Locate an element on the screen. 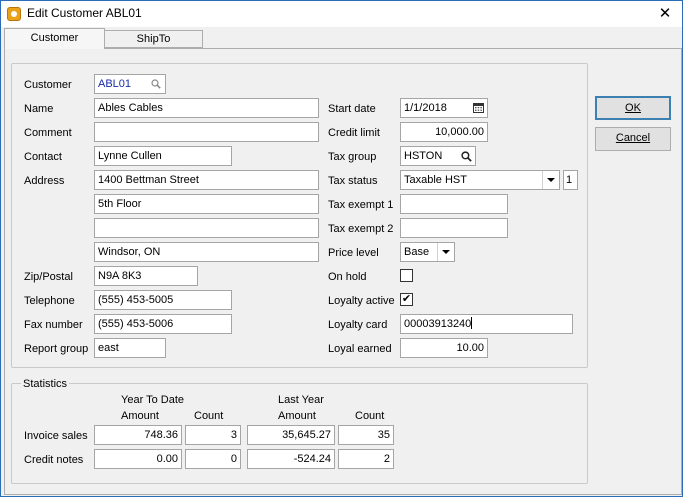 This screenshot has width=683, height=497. tax-status-select: Taxable HST is located at coordinates (480, 180).